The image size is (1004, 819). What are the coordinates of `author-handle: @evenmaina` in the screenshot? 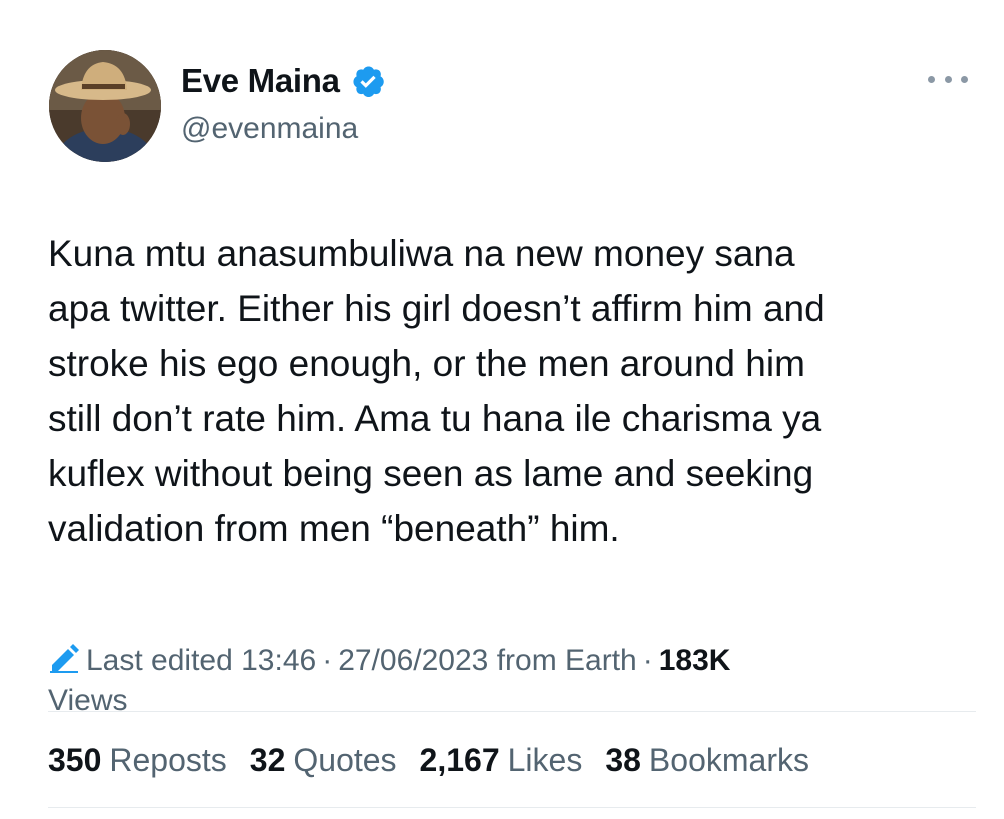 It's located at (269, 129).